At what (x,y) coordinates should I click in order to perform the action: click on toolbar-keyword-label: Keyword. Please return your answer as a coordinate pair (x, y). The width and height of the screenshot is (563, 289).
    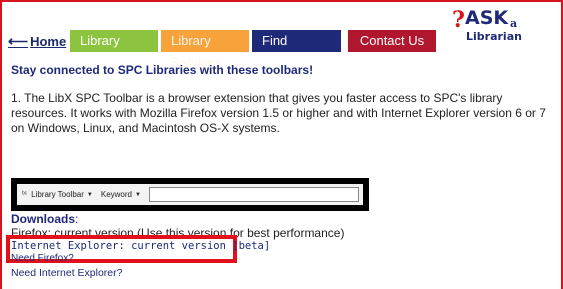
    Looking at the image, I should click on (116, 194).